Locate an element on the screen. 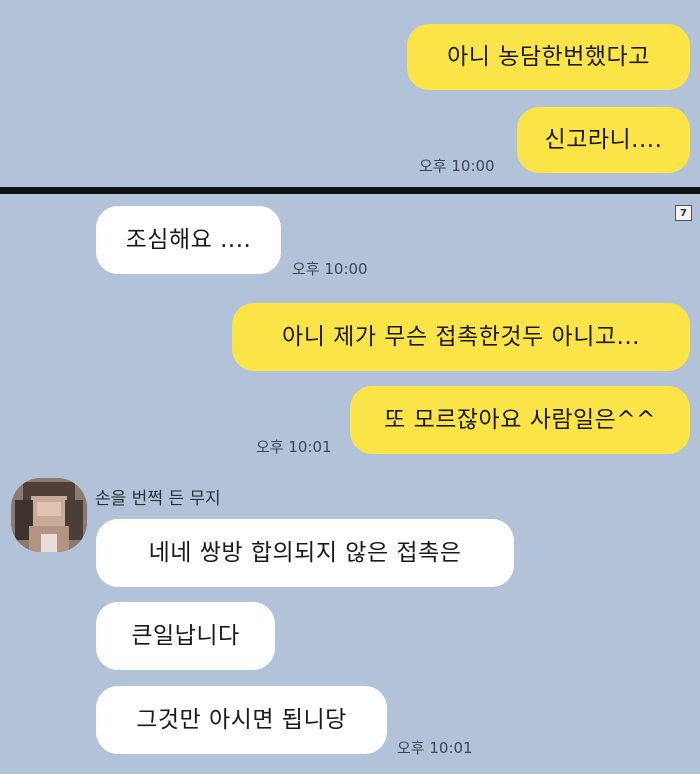 The height and width of the screenshot is (774, 700). sender-name: 손을 번쩍 든 무지 is located at coordinates (158, 499).